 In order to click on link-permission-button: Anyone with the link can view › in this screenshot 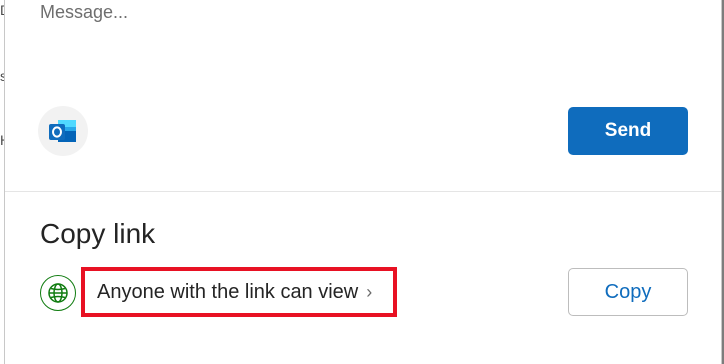, I will do `click(239, 292)`.